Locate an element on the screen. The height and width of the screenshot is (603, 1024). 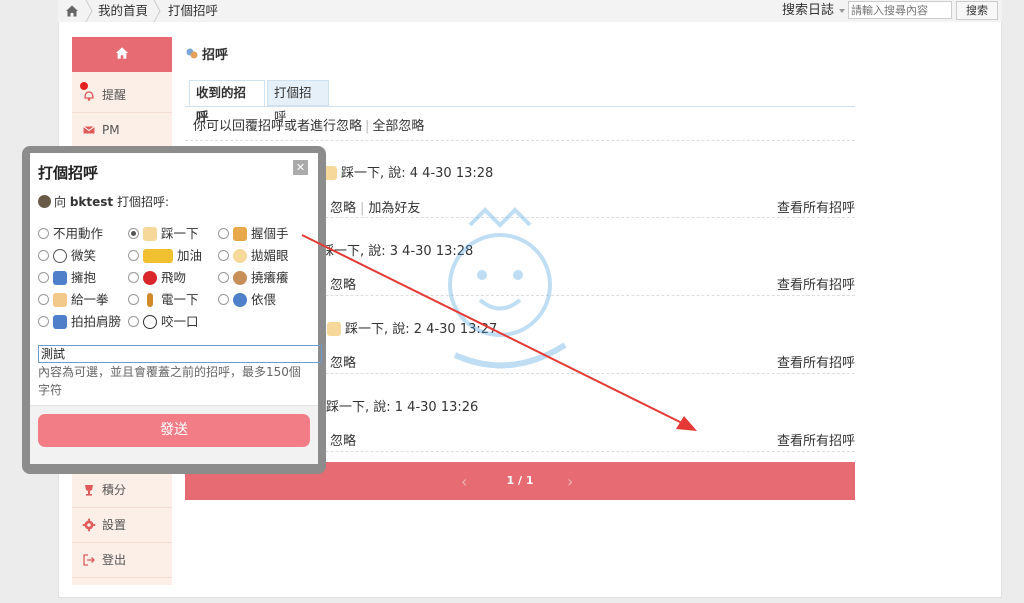
option-wink: 拋媚眼 is located at coordinates (253, 256).